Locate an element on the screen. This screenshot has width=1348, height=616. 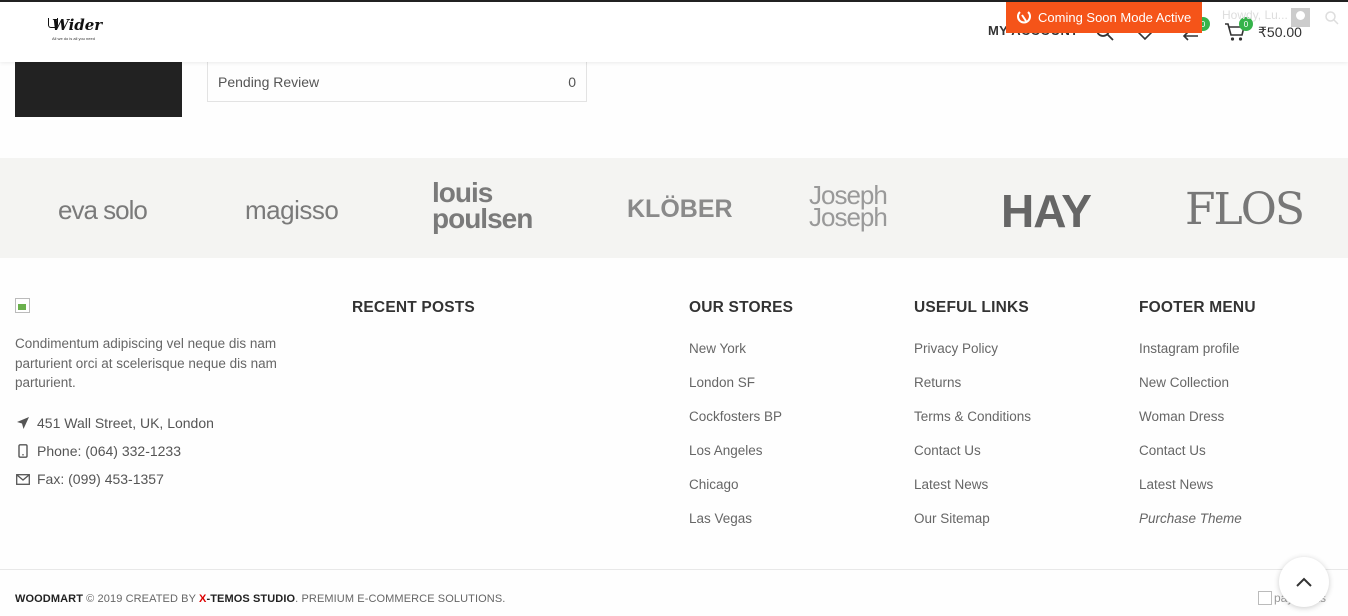
coming-soon-icon is located at coordinates (1024, 19).